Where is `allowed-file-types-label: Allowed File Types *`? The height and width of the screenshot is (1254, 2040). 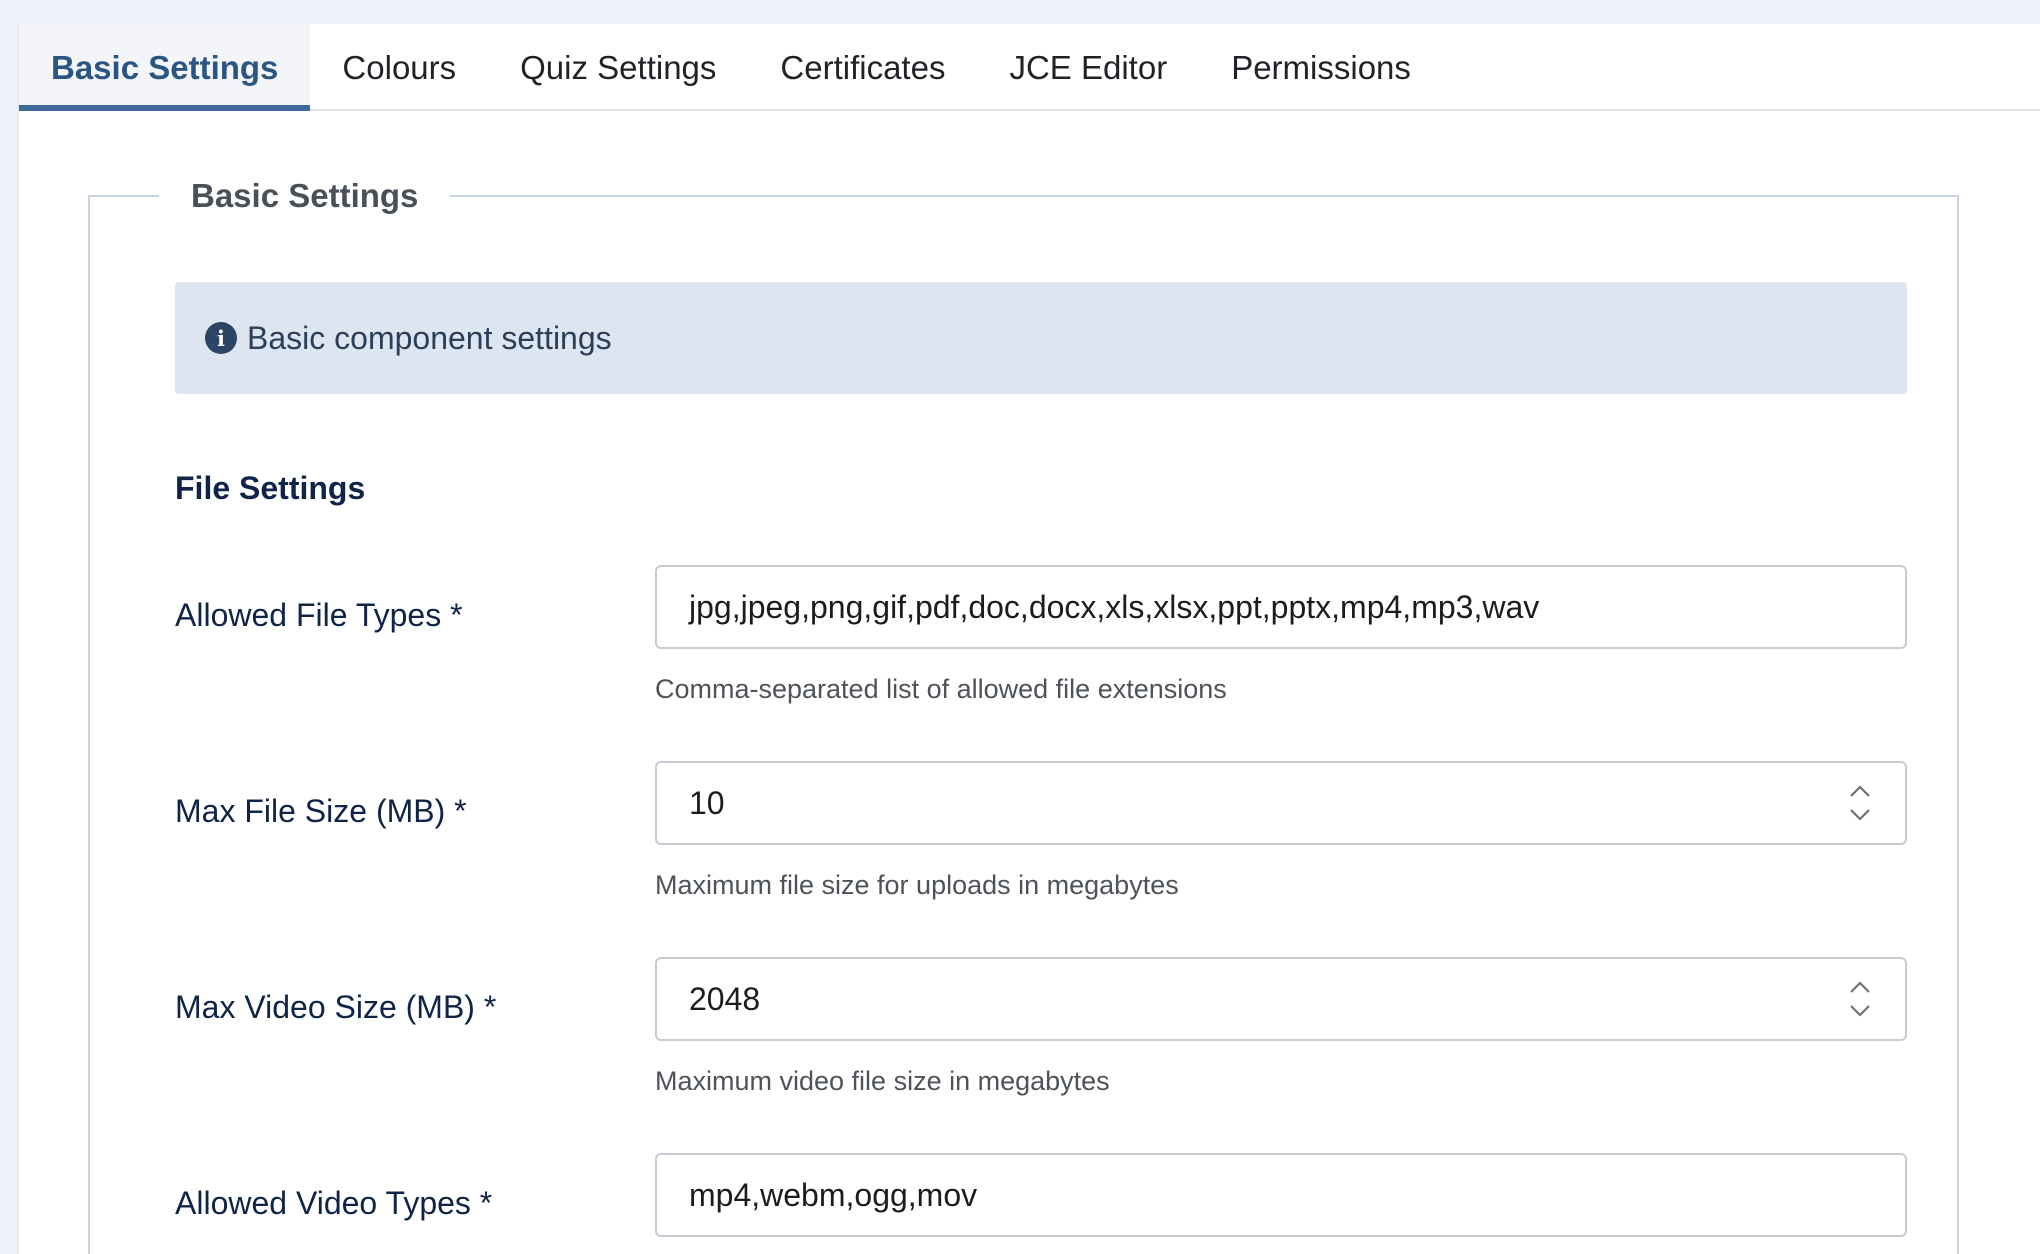
allowed-file-types-label: Allowed File Types * is located at coordinates (319, 615).